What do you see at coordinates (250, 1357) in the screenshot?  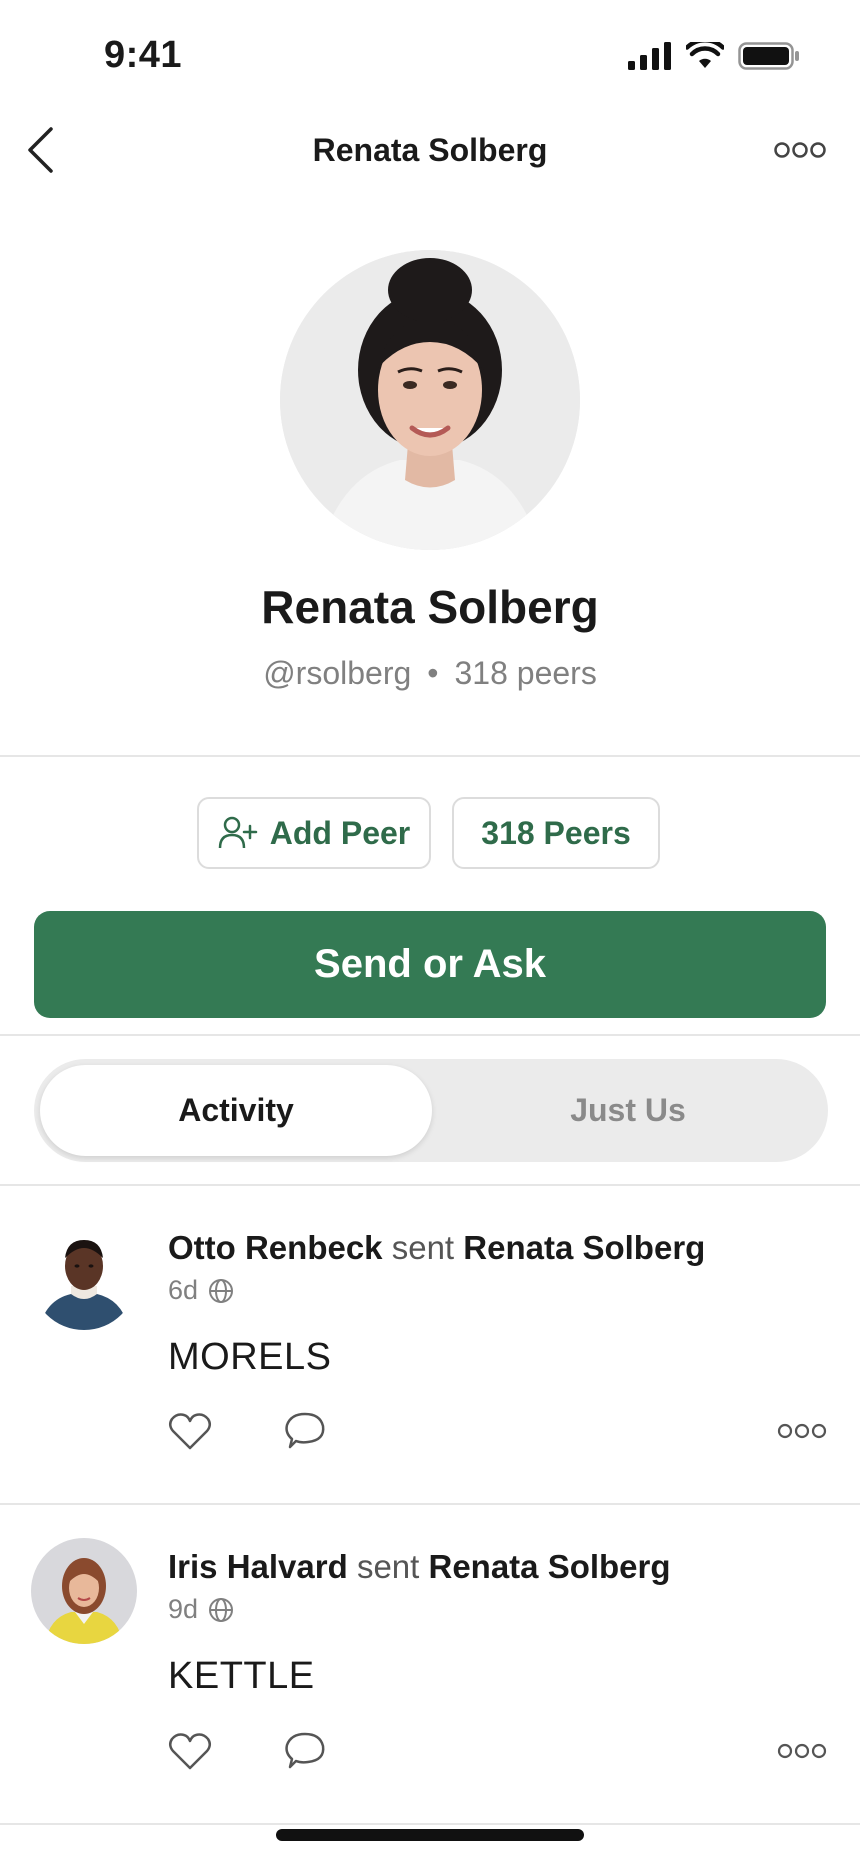 I see `feed-note: MORELS` at bounding box center [250, 1357].